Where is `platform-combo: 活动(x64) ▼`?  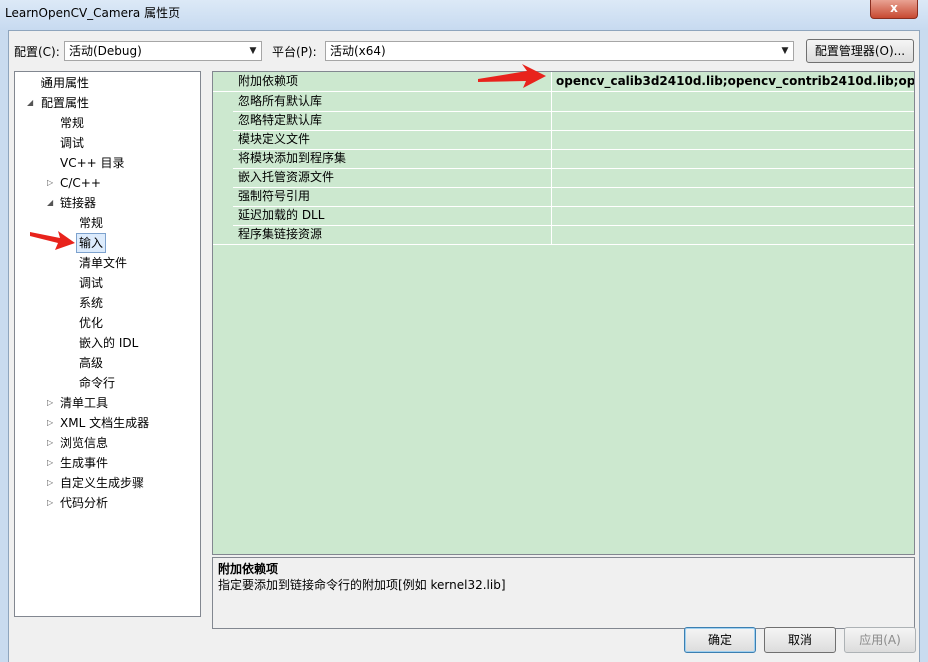 platform-combo: 活动(x64) ▼ is located at coordinates (559, 51).